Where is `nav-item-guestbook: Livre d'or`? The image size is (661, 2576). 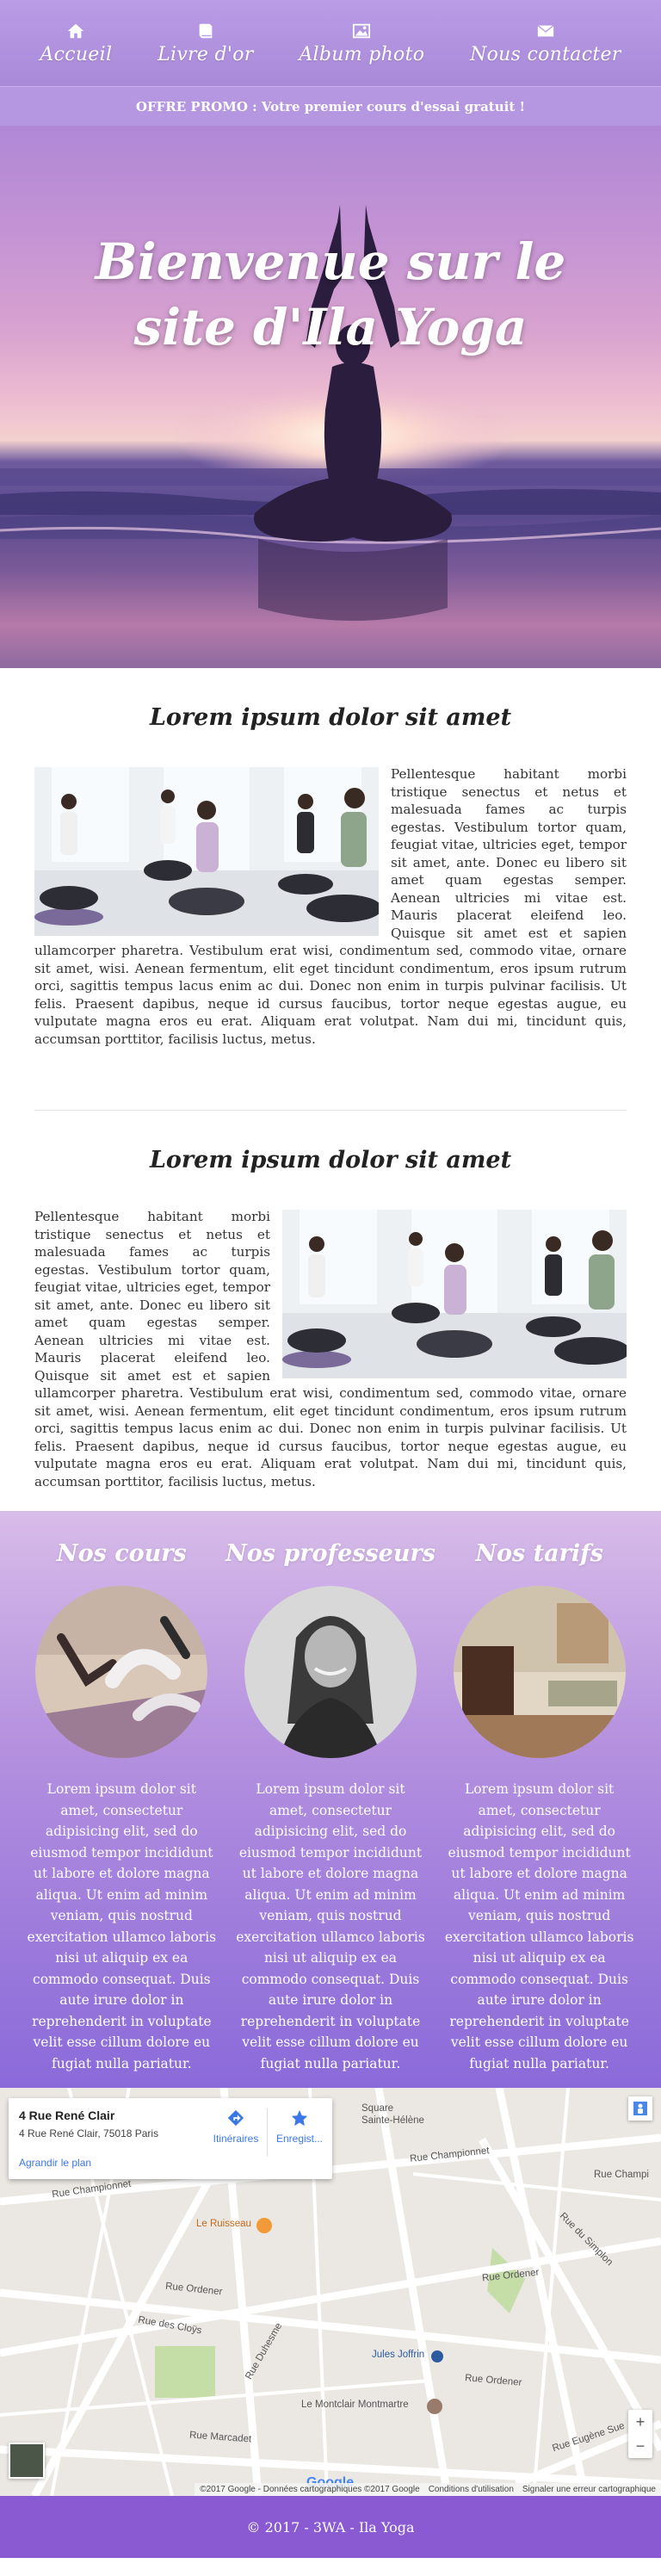 nav-item-guestbook: Livre d'or is located at coordinates (206, 44).